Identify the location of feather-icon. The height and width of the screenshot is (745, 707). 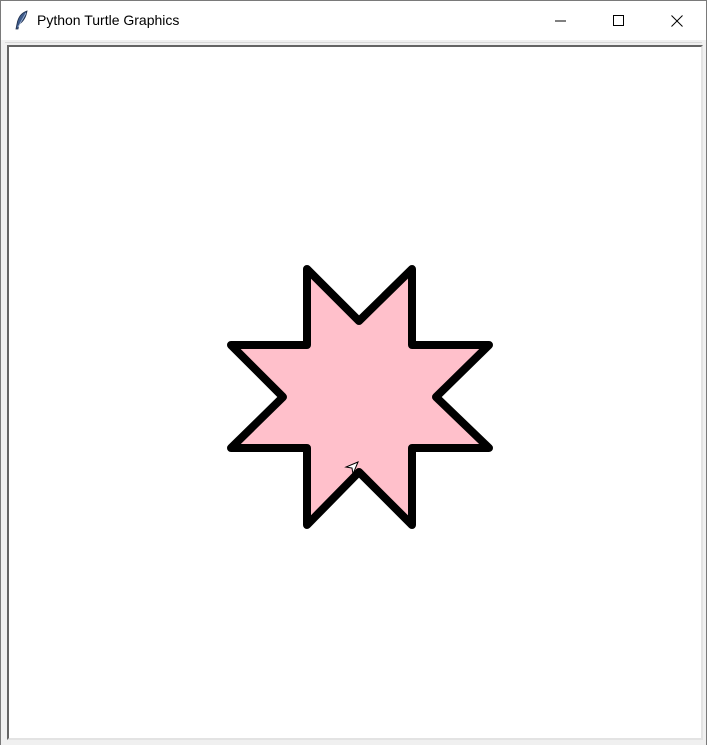
(21, 20).